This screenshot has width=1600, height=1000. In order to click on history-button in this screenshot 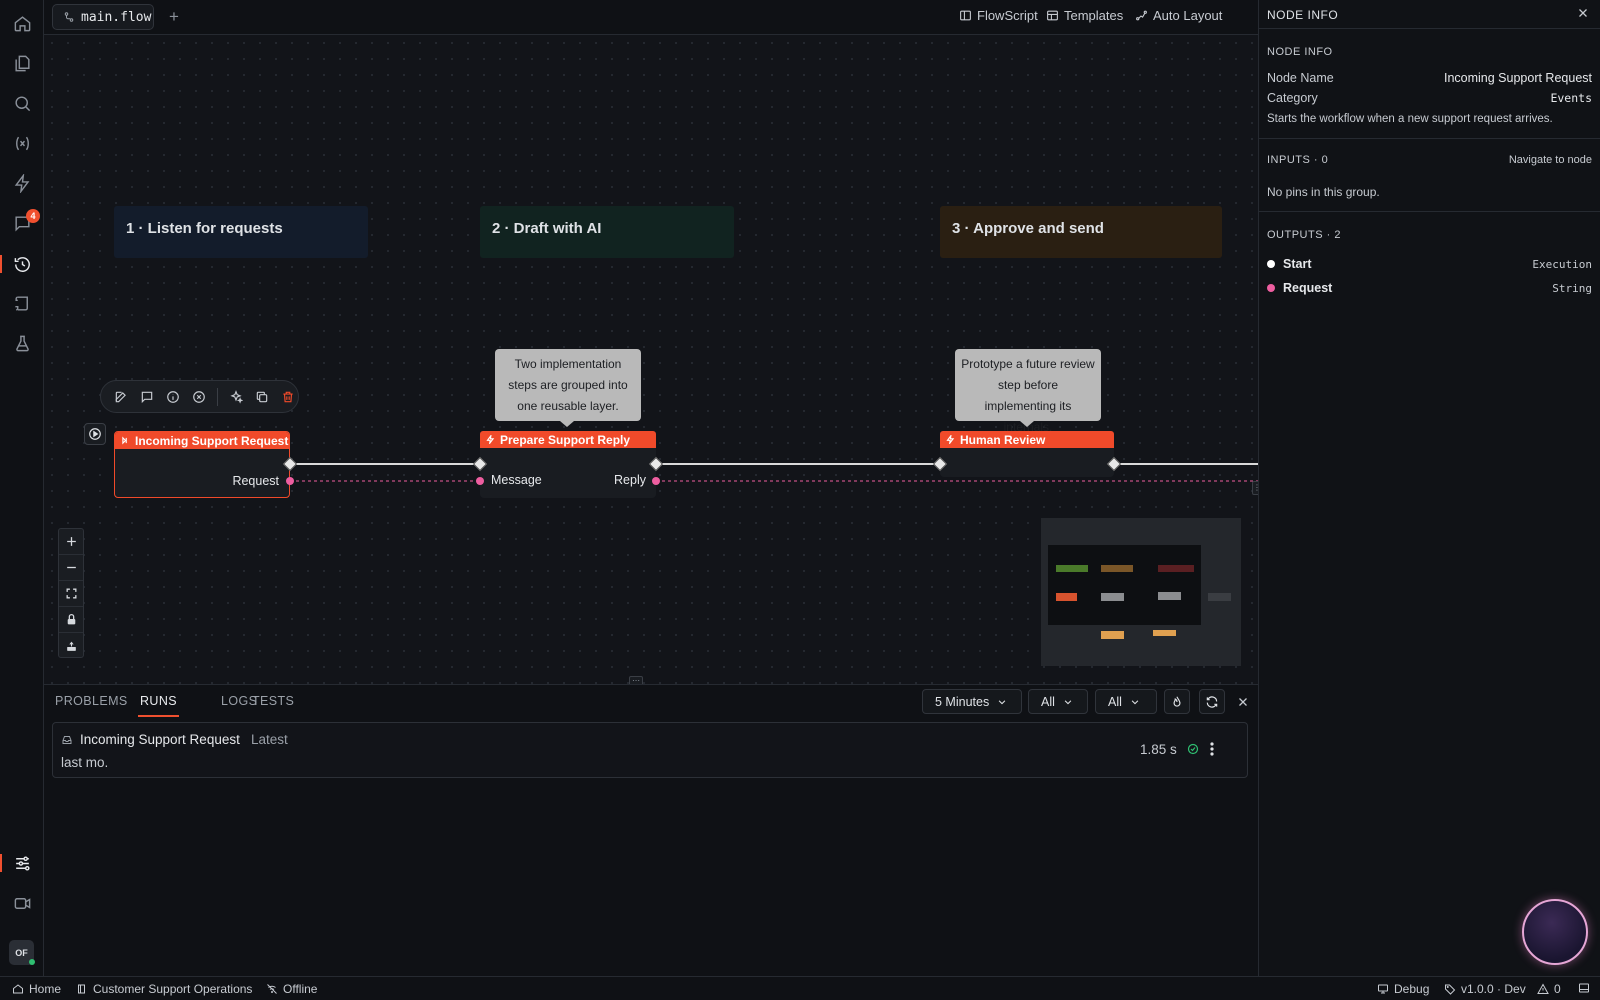, I will do `click(22, 264)`.